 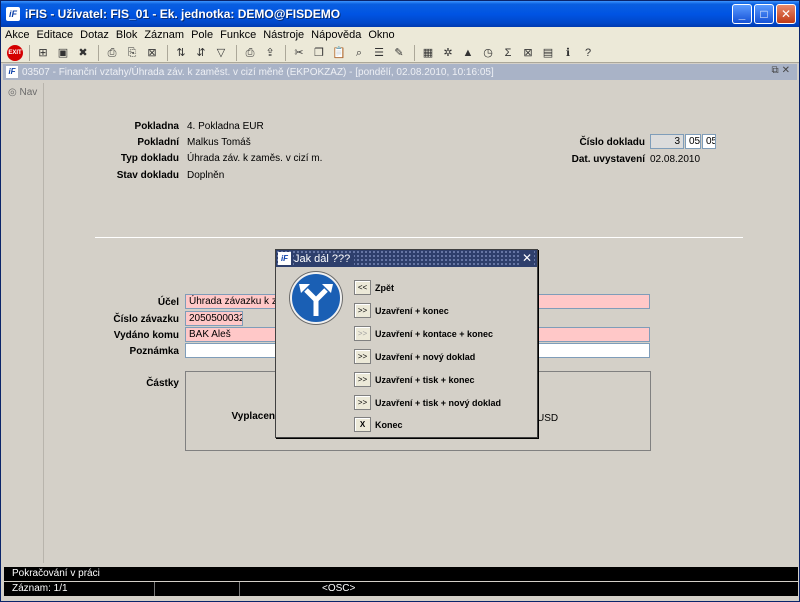 What do you see at coordinates (548, 418) in the screenshot?
I see `currency-label: USD` at bounding box center [548, 418].